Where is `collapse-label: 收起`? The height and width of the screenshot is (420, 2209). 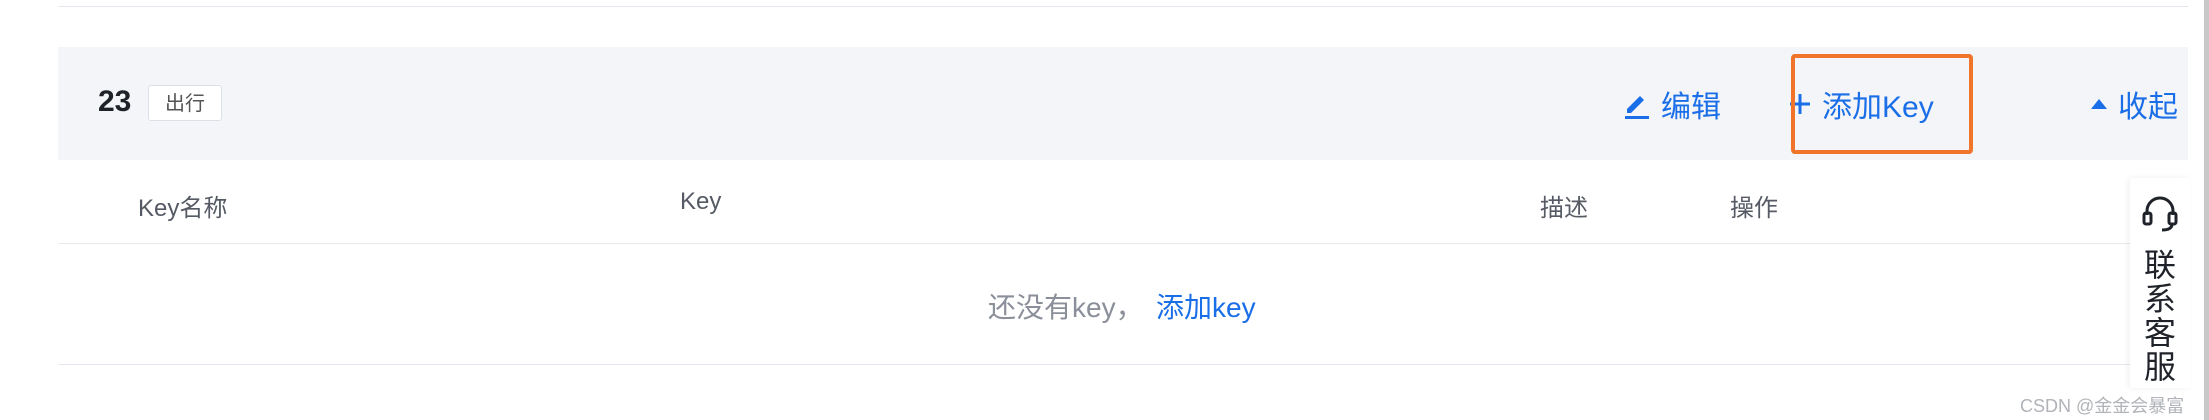
collapse-label: 收起 is located at coordinates (2148, 107).